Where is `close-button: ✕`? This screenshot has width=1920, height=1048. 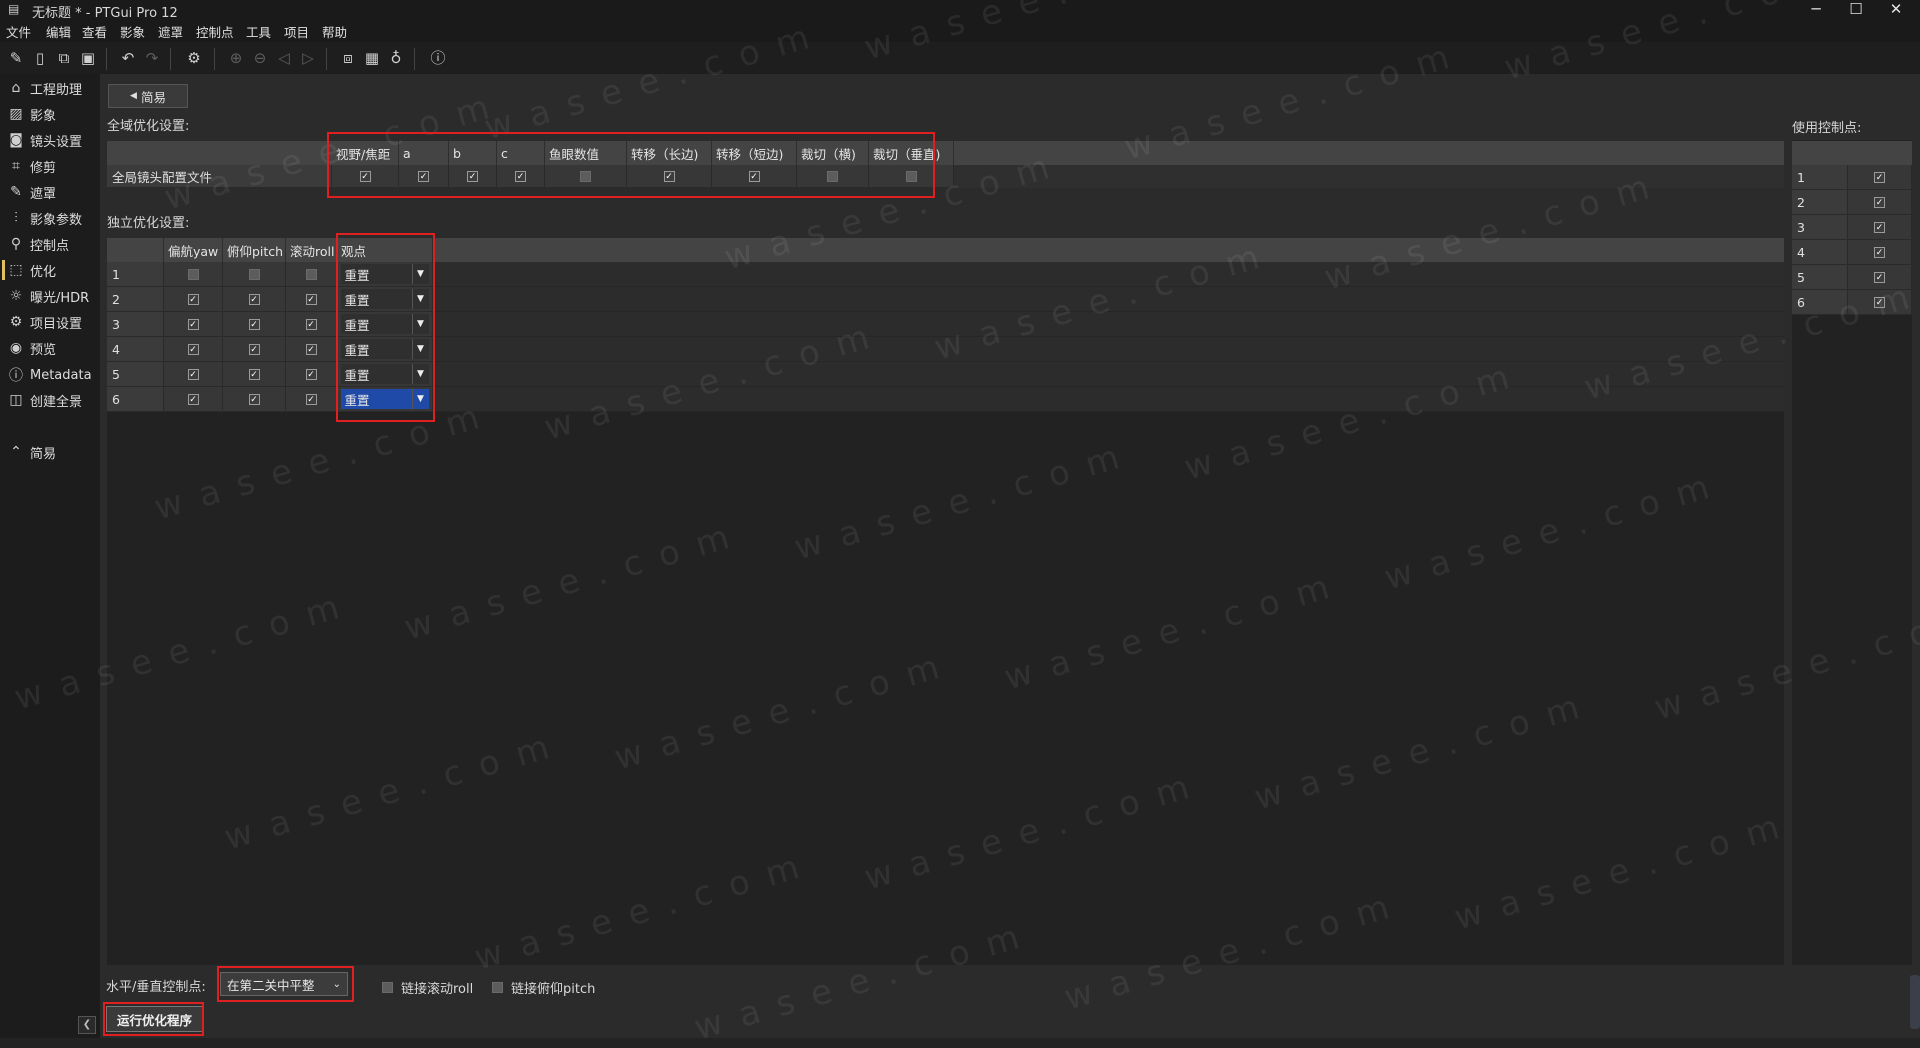 close-button: ✕ is located at coordinates (1896, 10).